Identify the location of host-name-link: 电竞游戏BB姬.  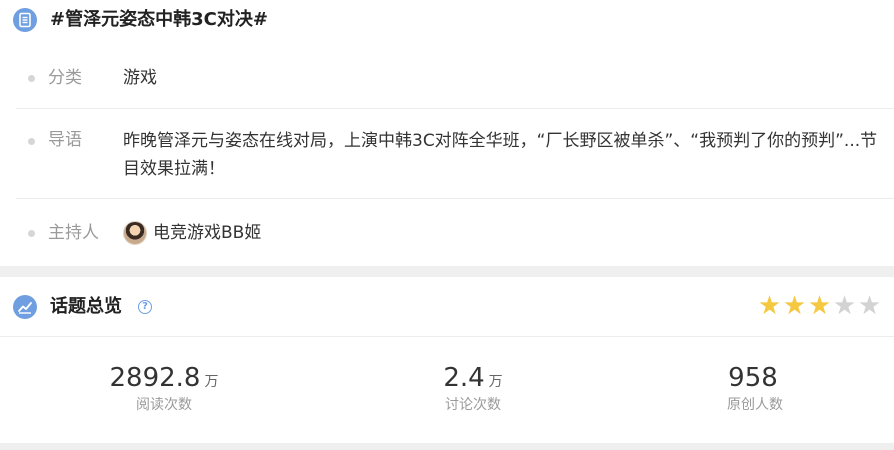
(303, 233).